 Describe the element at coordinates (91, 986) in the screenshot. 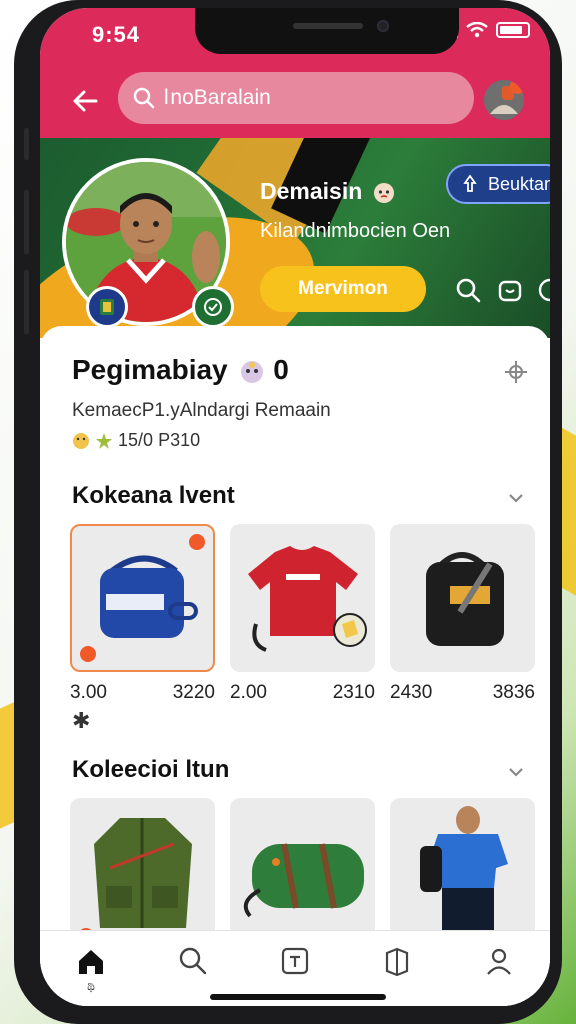

I see `nav-label: ಥಿ` at that location.